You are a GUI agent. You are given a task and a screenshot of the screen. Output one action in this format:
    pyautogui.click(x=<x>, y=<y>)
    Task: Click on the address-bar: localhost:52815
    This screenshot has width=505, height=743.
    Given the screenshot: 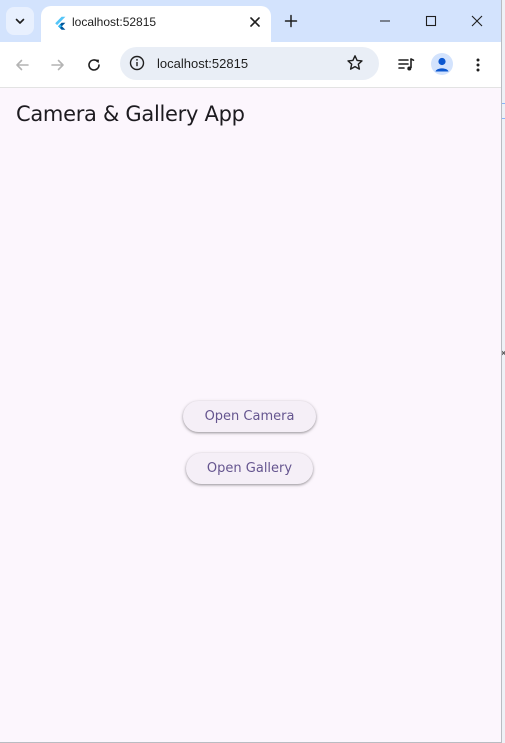 What is the action you would take?
    pyautogui.click(x=249, y=63)
    